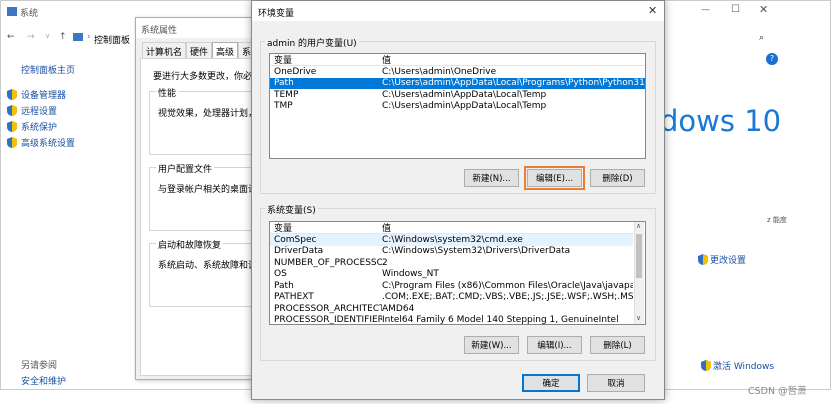 This screenshot has width=831, height=404. What do you see at coordinates (12, 11) in the screenshot?
I see `system-app-icon` at bounding box center [12, 11].